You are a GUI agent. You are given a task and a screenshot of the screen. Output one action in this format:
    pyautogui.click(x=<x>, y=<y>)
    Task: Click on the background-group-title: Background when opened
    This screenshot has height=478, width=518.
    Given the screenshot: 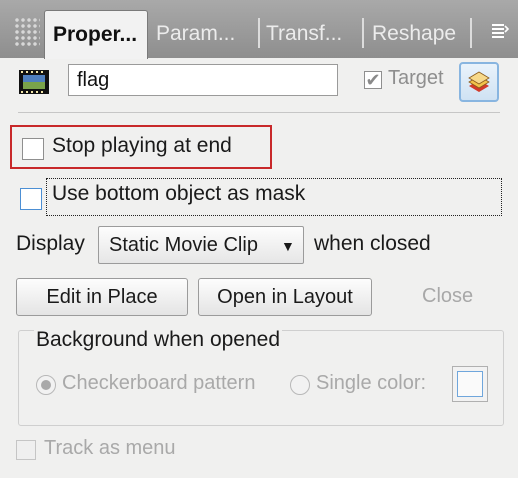 What is the action you would take?
    pyautogui.click(x=158, y=340)
    